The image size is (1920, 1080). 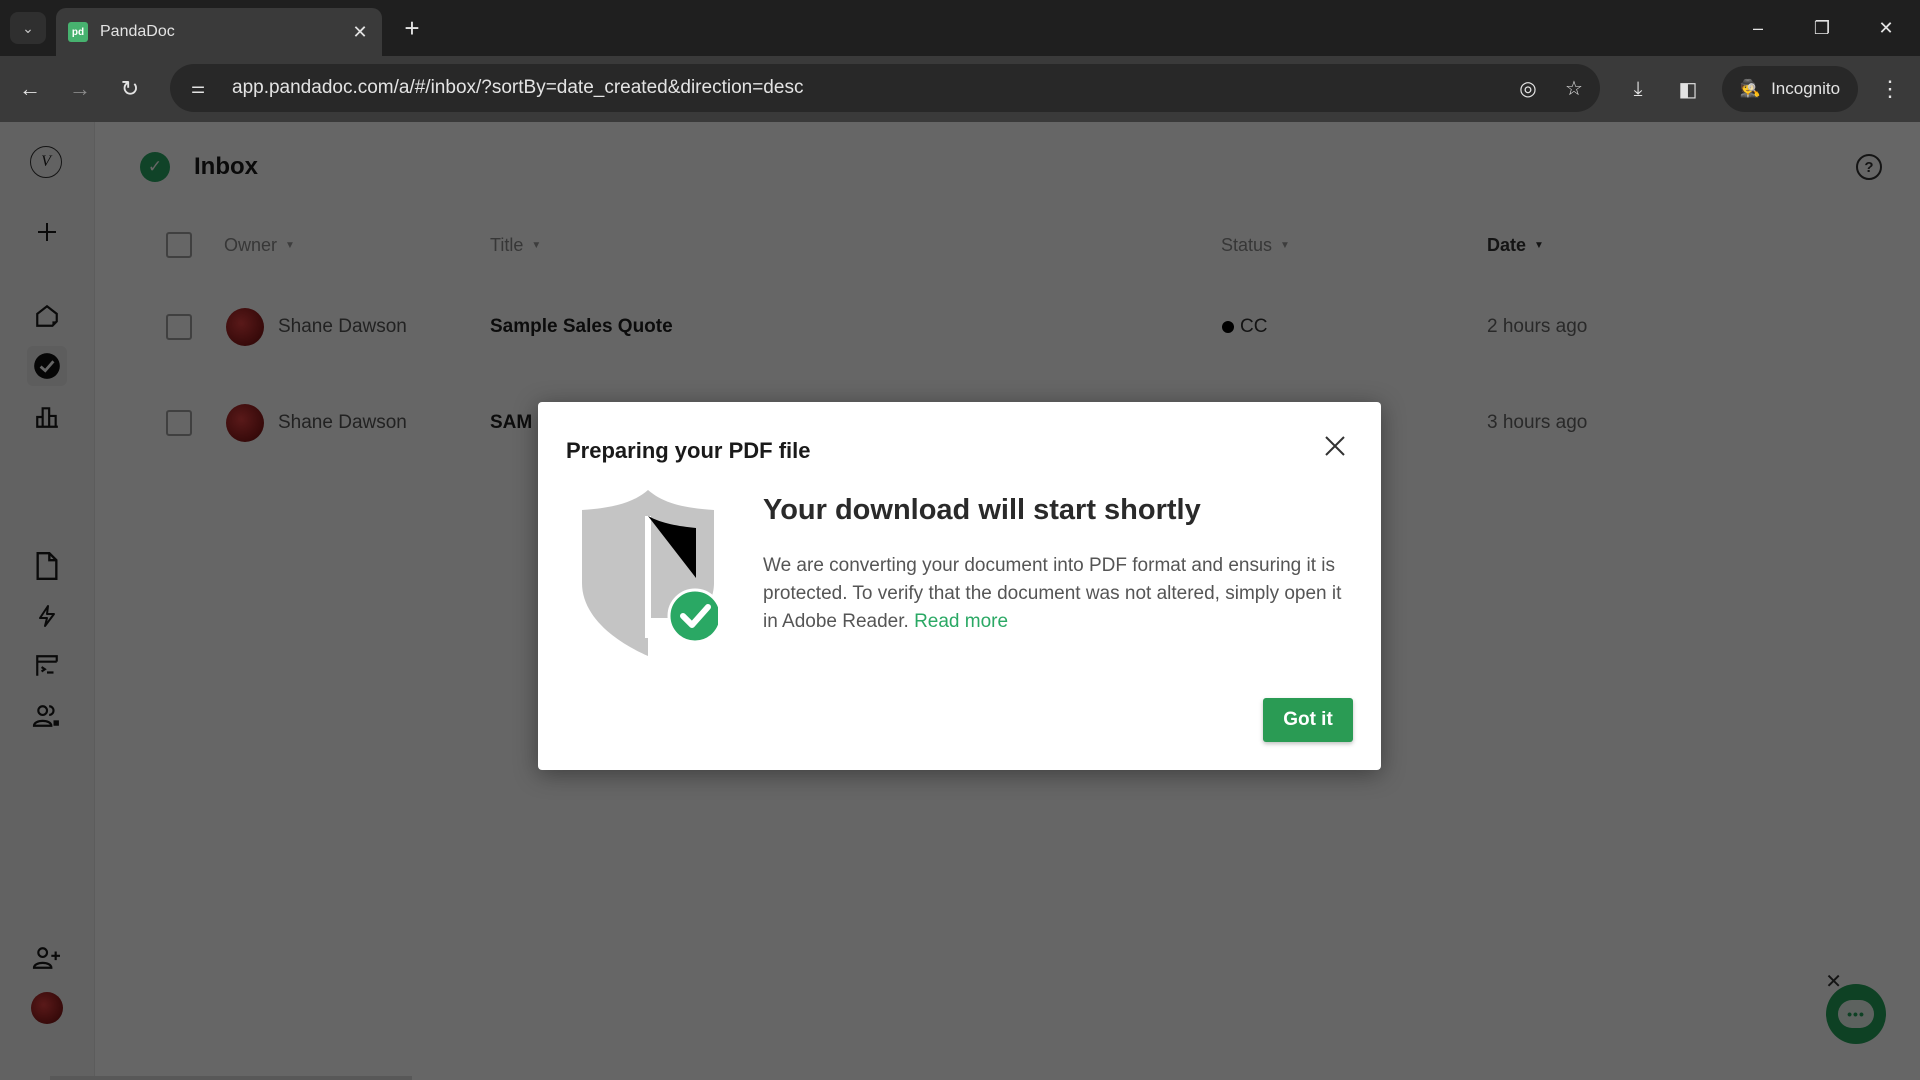 I want to click on tune-icon: ⚌, so click(x=198, y=88).